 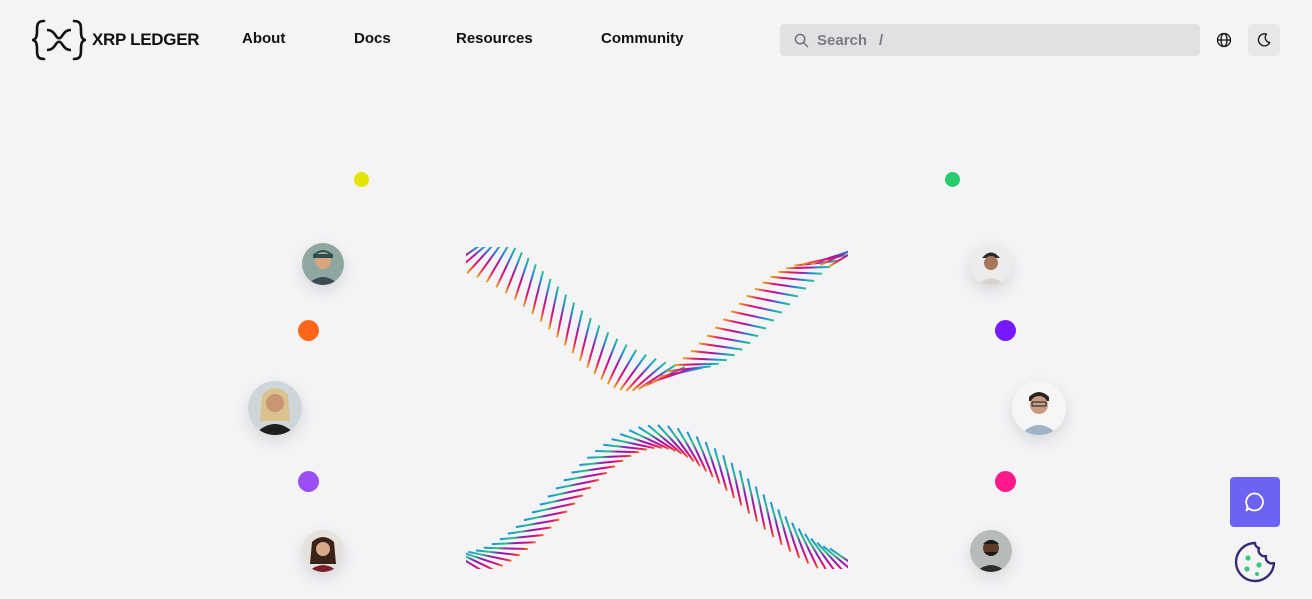 What do you see at coordinates (308, 481) in the screenshot?
I see `dot-purple` at bounding box center [308, 481].